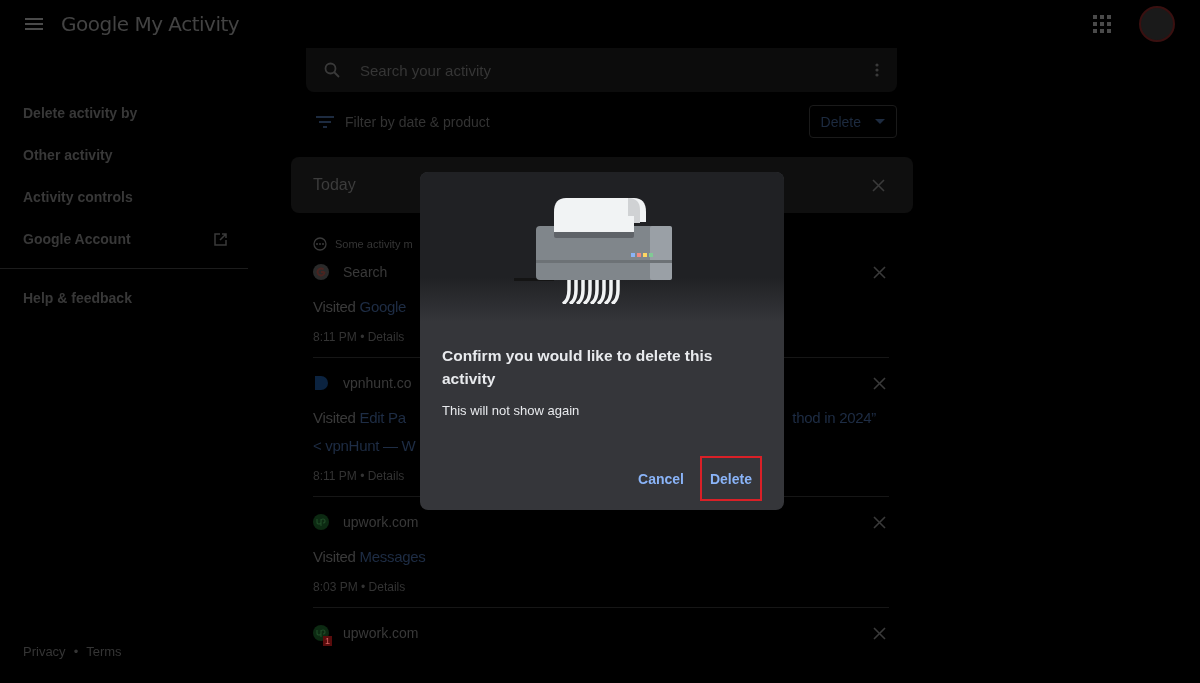  I want to click on notification-badge: 1, so click(327, 641).